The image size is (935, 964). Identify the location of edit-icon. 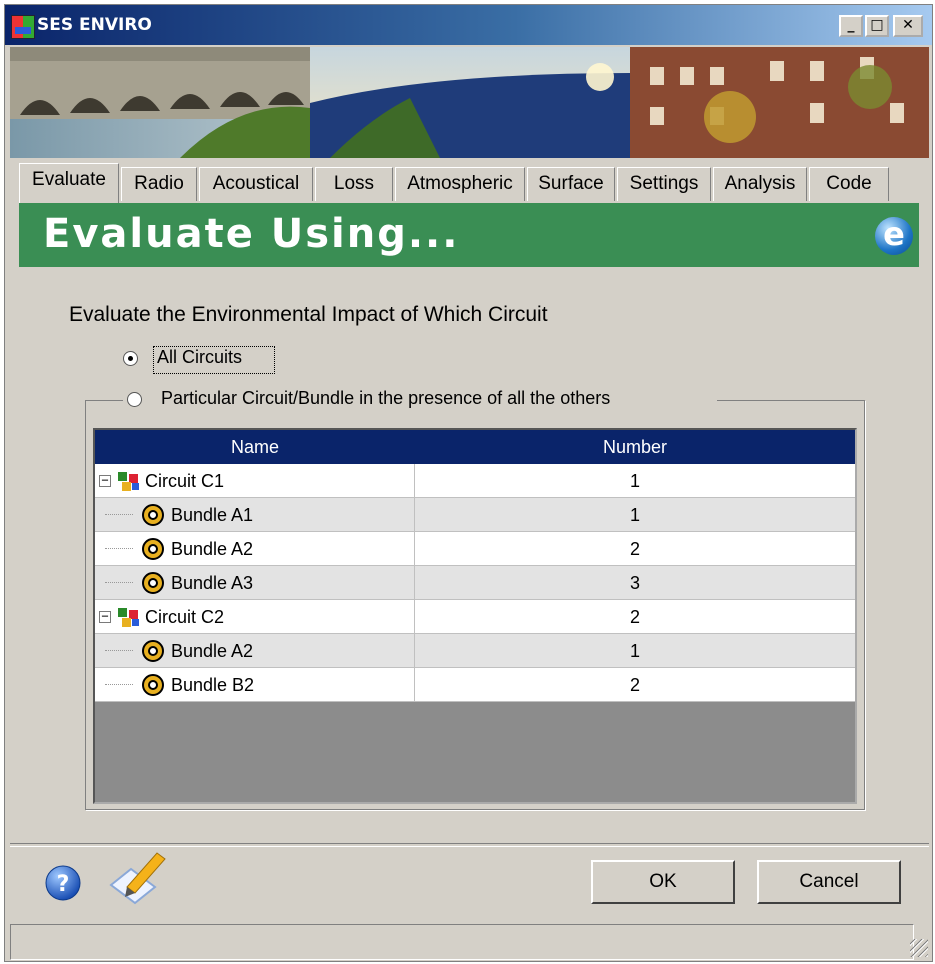
(136, 876).